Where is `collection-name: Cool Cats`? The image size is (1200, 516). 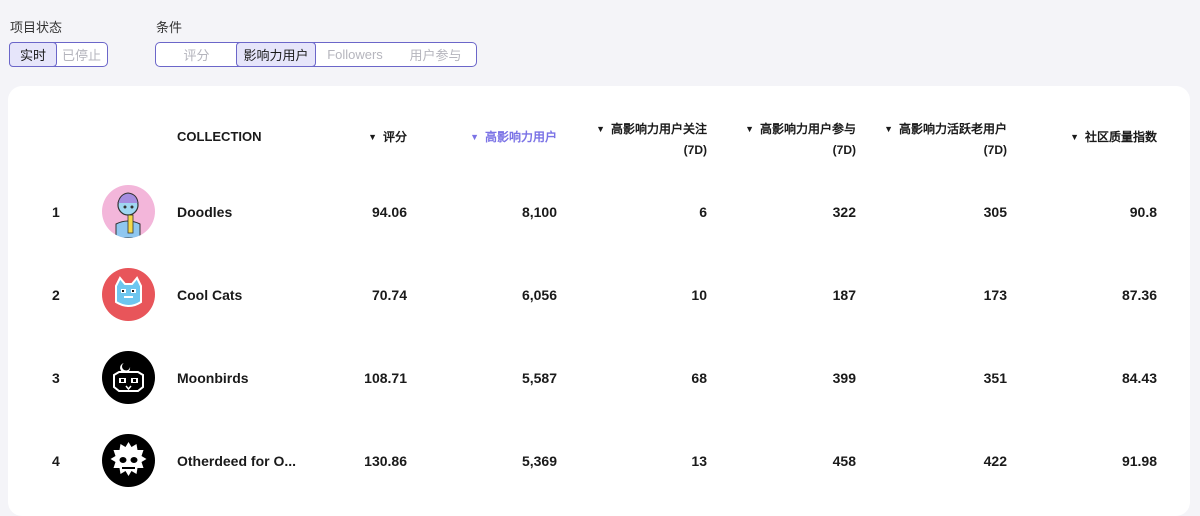
collection-name: Cool Cats is located at coordinates (209, 295).